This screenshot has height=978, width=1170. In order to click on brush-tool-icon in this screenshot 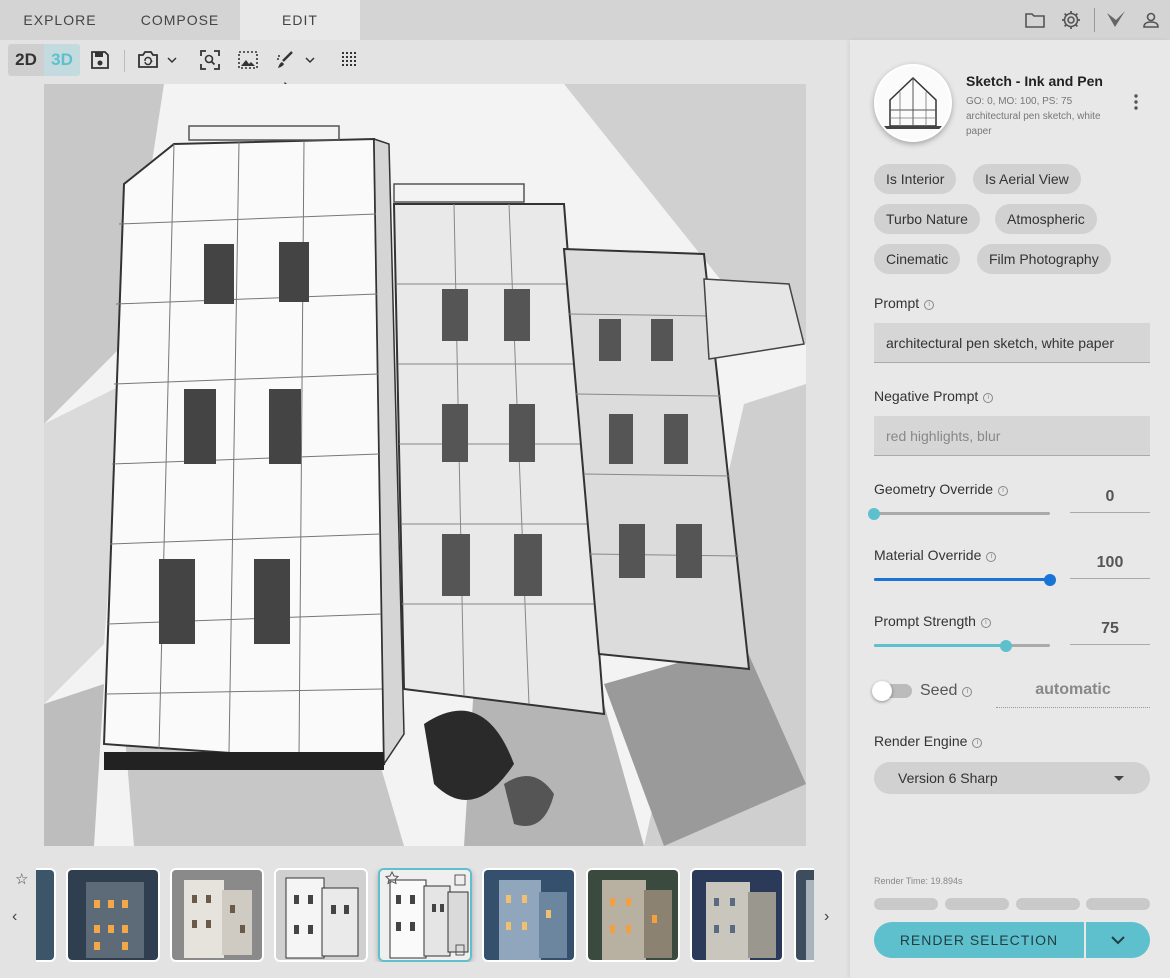, I will do `click(297, 60)`.